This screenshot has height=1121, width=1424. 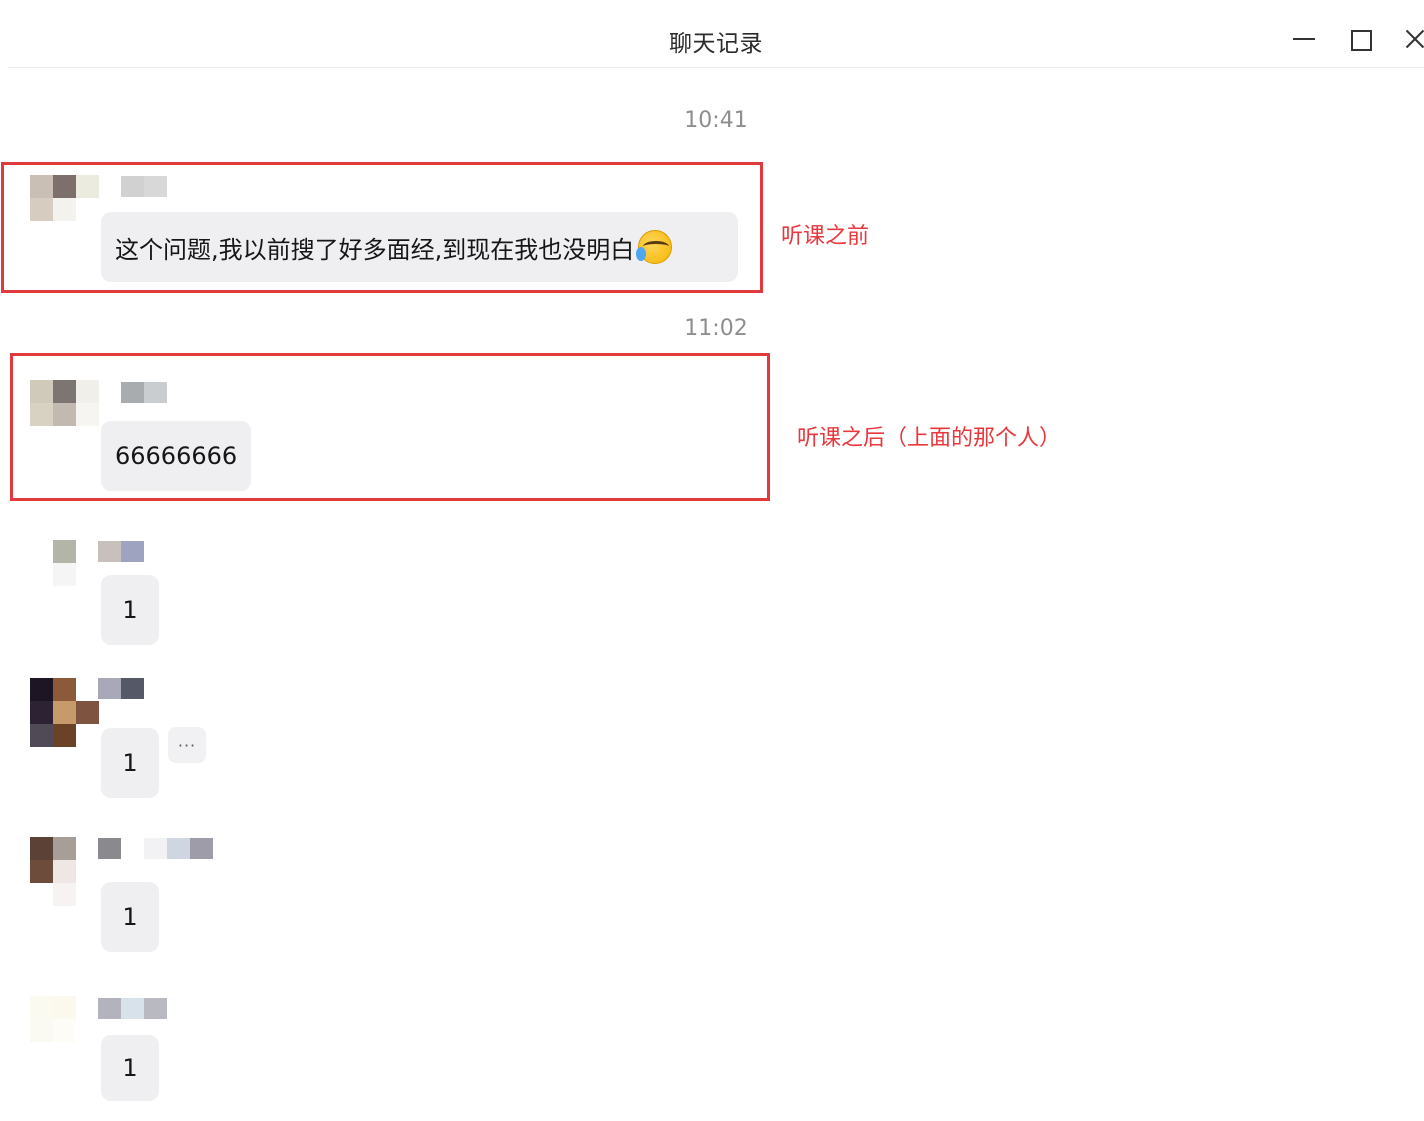 What do you see at coordinates (1360, 39) in the screenshot?
I see `maximize-icon` at bounding box center [1360, 39].